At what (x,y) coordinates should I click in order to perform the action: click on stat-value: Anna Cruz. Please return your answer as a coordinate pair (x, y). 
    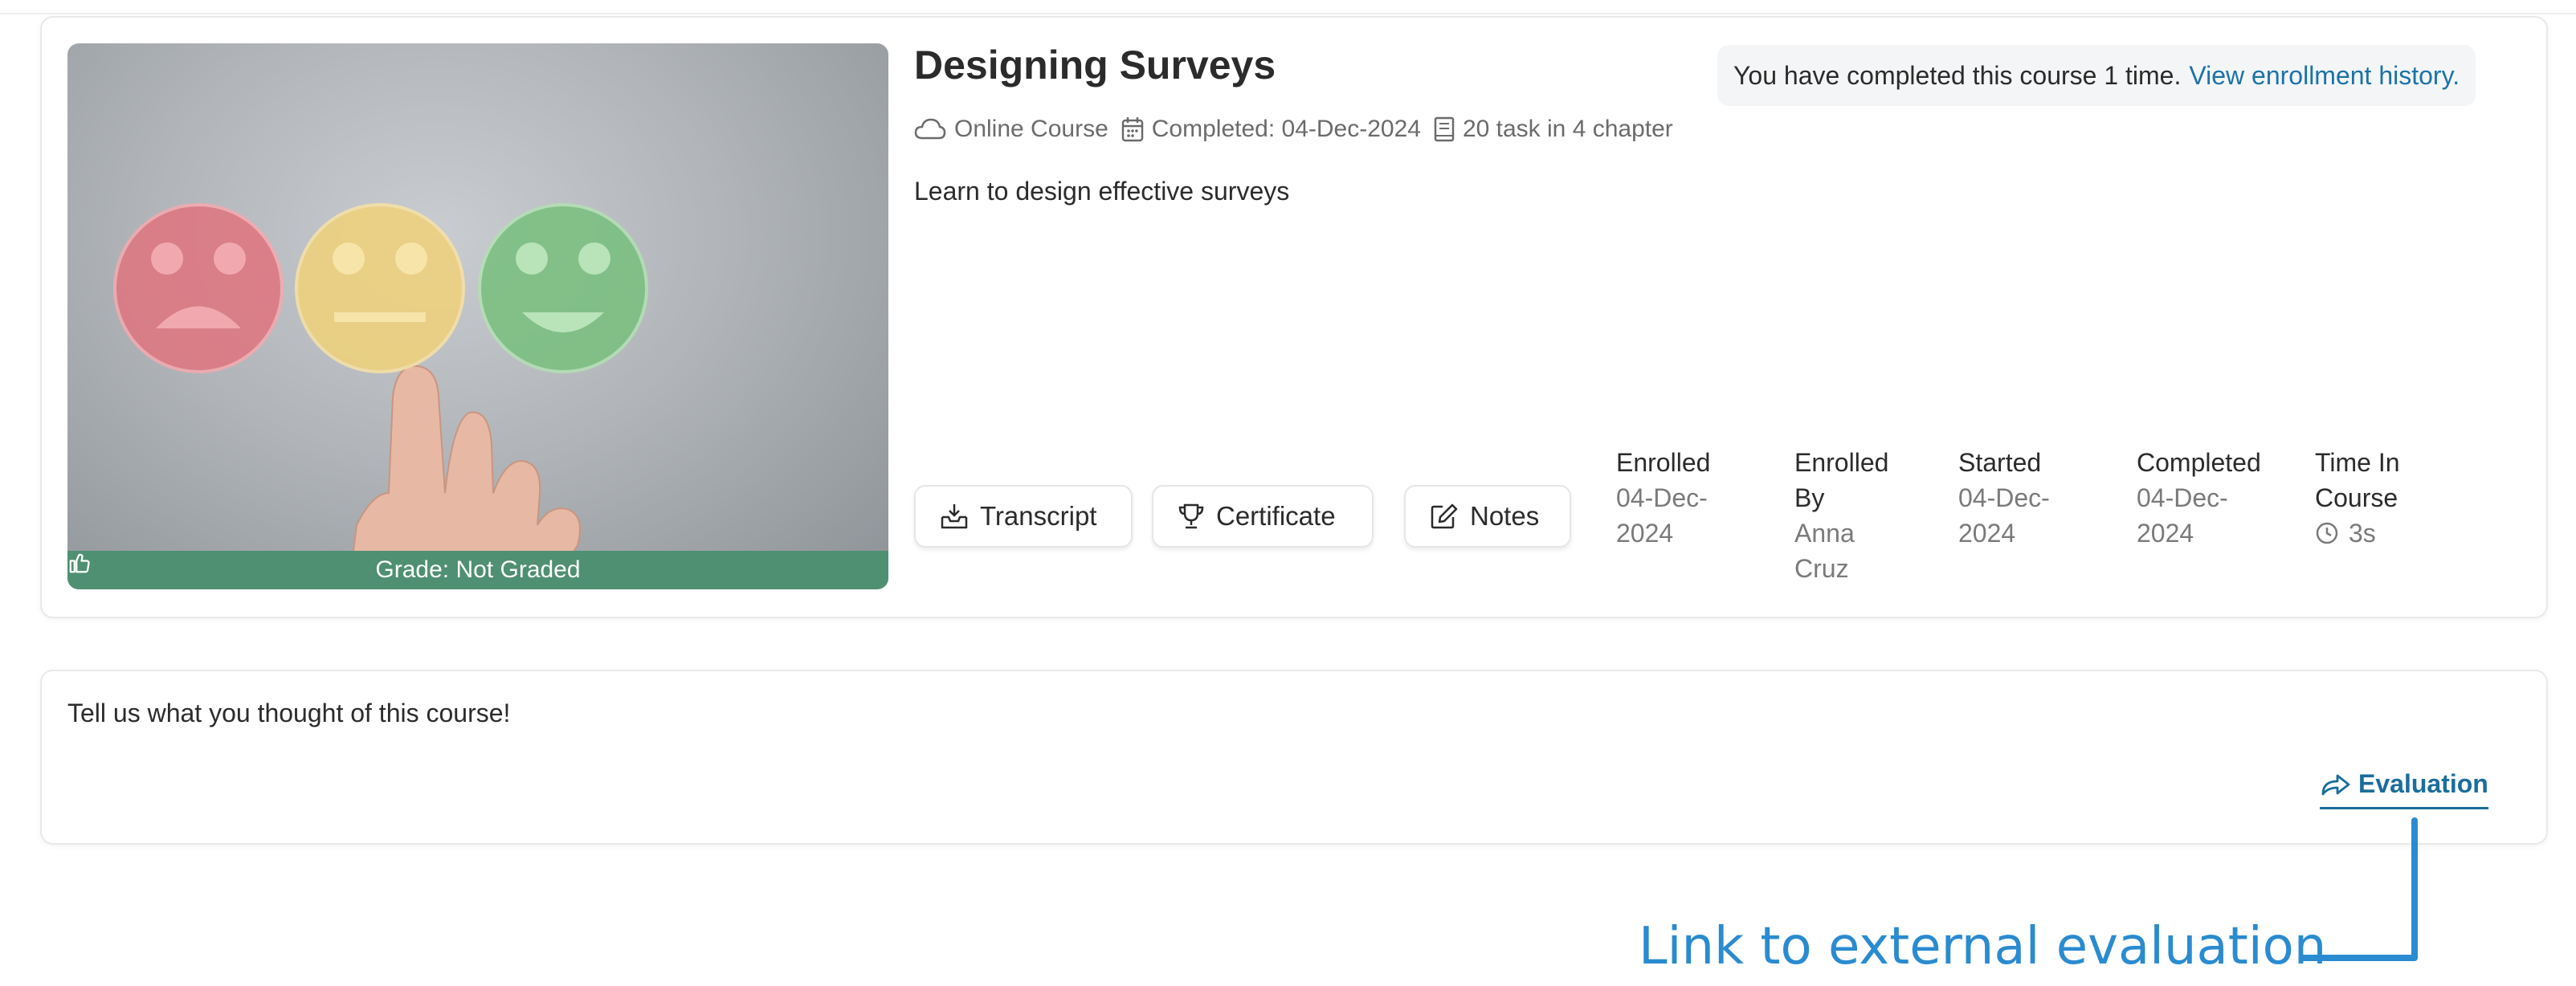
    Looking at the image, I should click on (1824, 551).